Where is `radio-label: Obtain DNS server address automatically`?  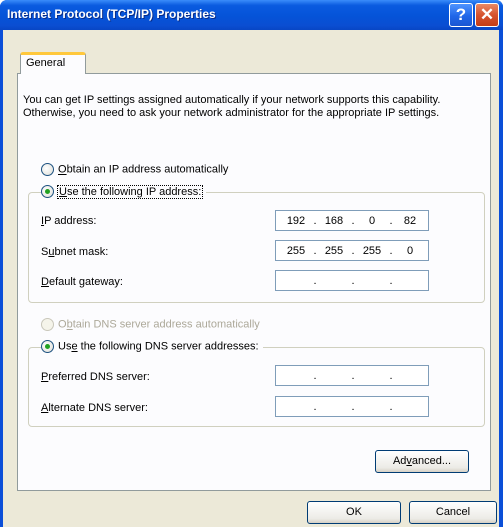 radio-label: Obtain DNS server address automatically is located at coordinates (159, 324).